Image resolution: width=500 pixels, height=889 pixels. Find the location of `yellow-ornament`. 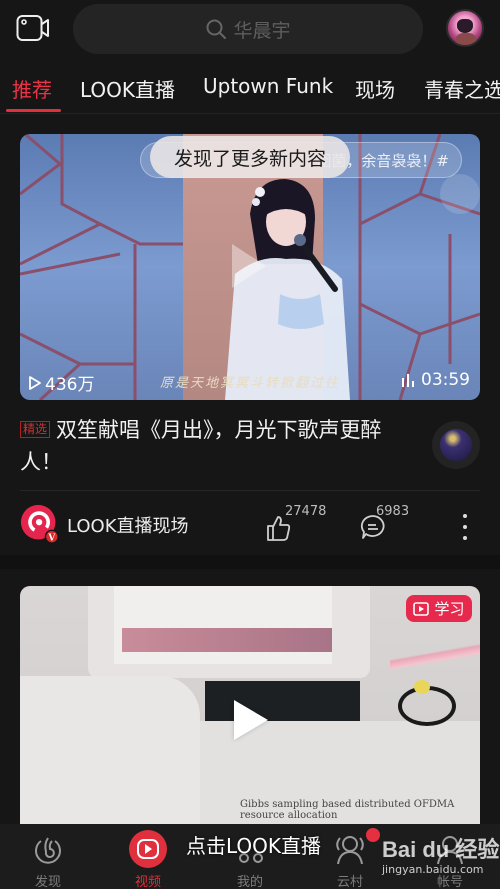

yellow-ornament is located at coordinates (422, 687).